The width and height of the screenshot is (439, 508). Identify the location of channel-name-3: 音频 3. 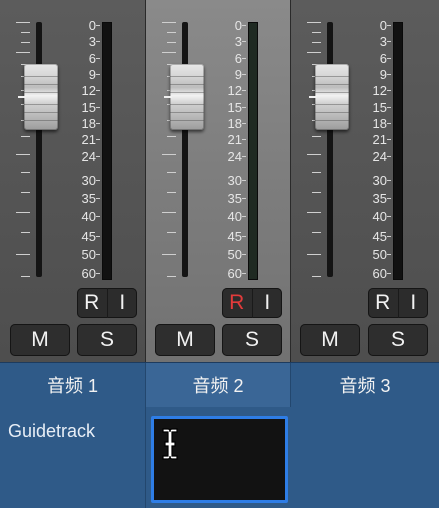
(365, 385).